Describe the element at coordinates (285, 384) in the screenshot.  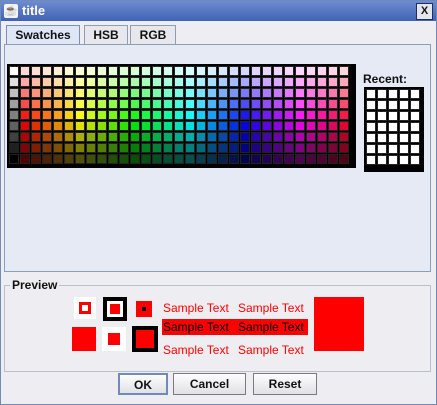
I see `reset-button: Reset` at that location.